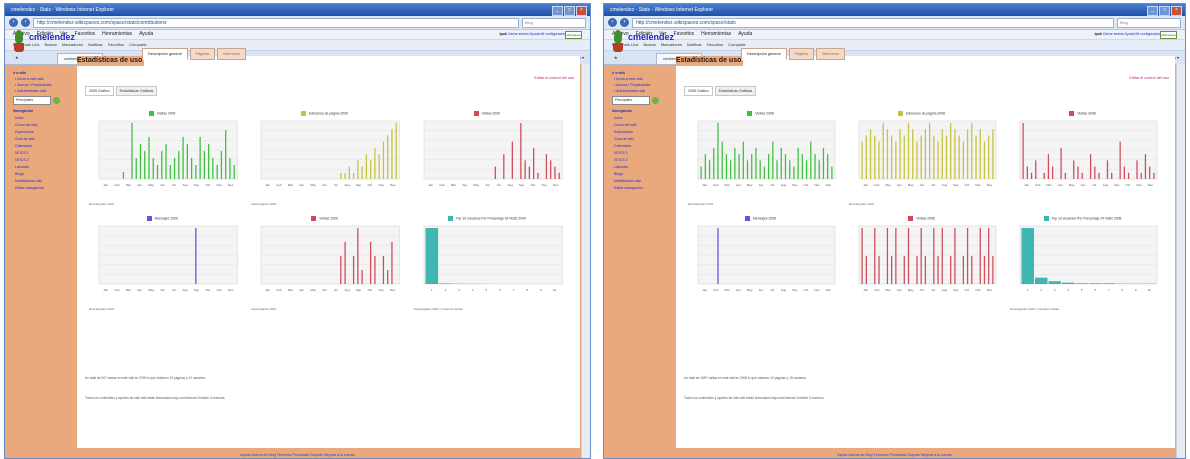 Image resolution: width=1190 pixels, height=459 pixels. Describe the element at coordinates (99, 91) in the screenshot. I see `stats-subtab: 2009 Gráfico` at that location.